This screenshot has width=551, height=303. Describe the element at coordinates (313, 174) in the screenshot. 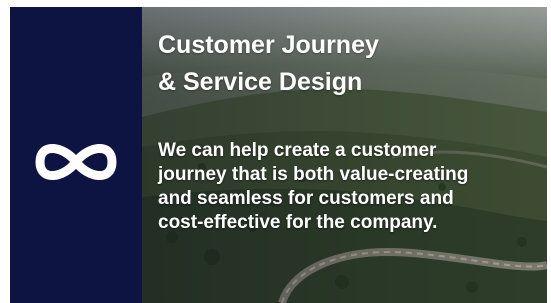

I see `card-description-line: journey that is both value-creating` at that location.